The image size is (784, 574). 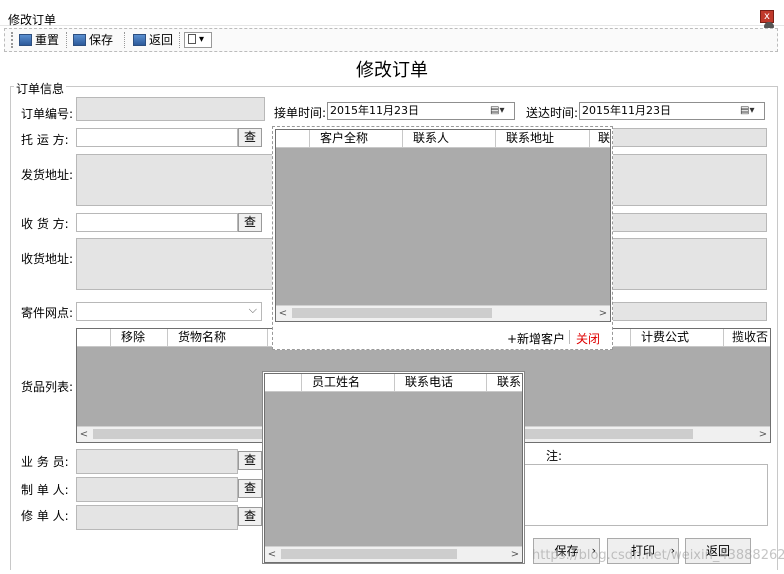 What do you see at coordinates (12, 40) in the screenshot?
I see `toolbar-grip` at bounding box center [12, 40].